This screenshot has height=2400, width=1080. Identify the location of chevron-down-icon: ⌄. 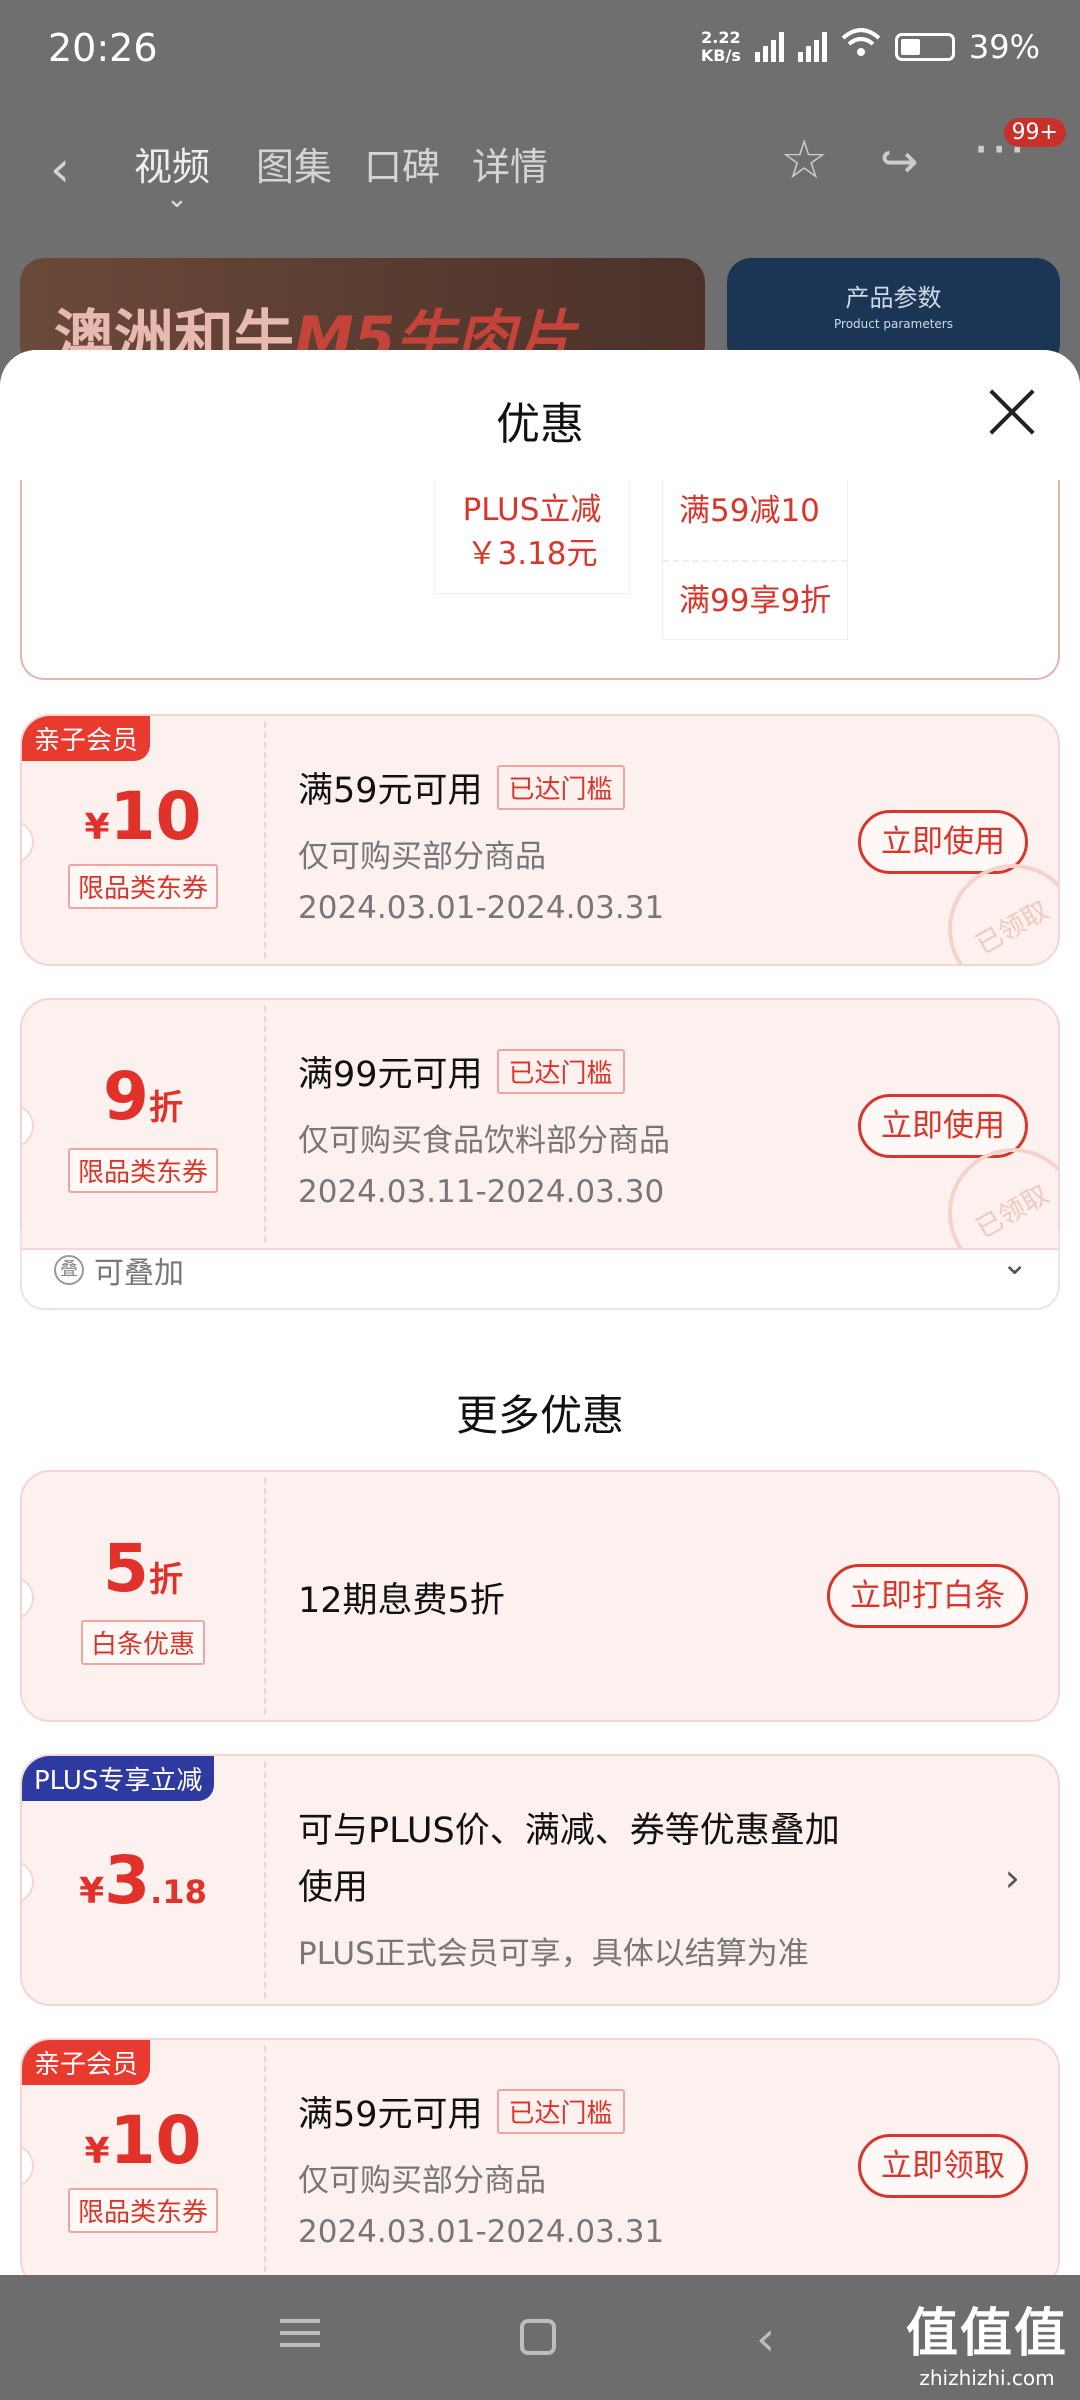
(1014, 1263).